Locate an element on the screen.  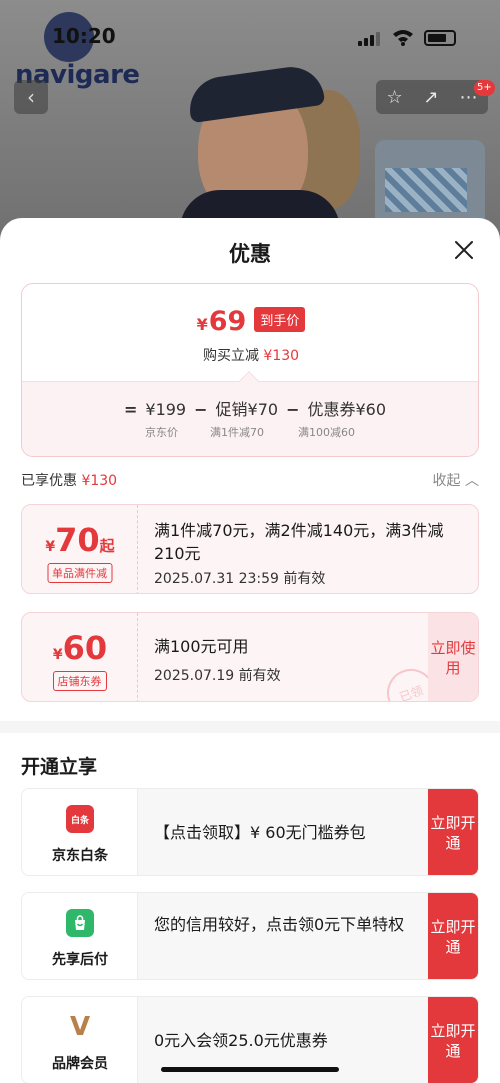
coupon-caption: 满100减60 is located at coordinates (326, 432).